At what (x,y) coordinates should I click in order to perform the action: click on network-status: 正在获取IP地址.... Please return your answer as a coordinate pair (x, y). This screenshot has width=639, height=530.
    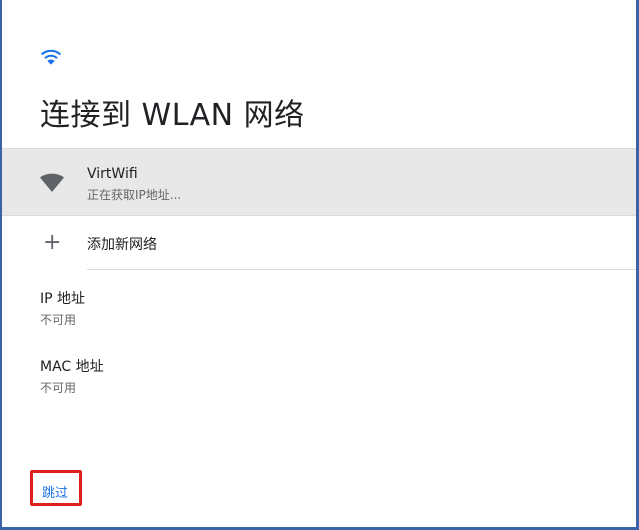
    Looking at the image, I should click on (134, 195).